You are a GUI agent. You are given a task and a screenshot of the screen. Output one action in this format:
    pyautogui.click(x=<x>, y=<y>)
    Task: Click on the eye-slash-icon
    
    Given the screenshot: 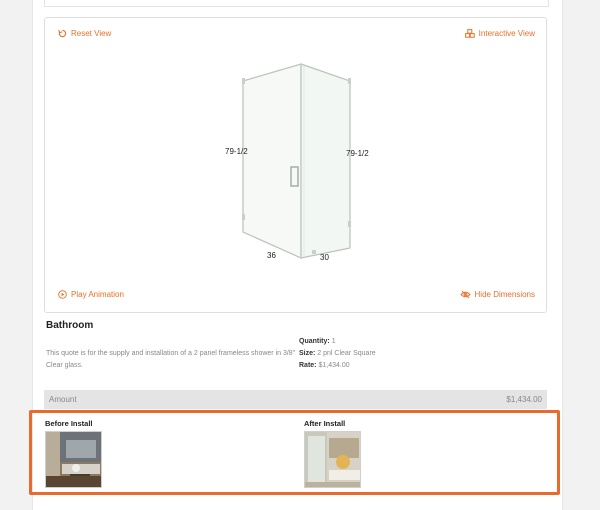 What is the action you would take?
    pyautogui.click(x=465, y=294)
    